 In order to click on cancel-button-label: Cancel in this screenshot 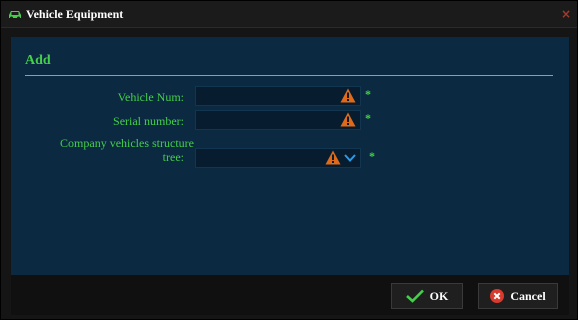, I will do `click(528, 295)`.